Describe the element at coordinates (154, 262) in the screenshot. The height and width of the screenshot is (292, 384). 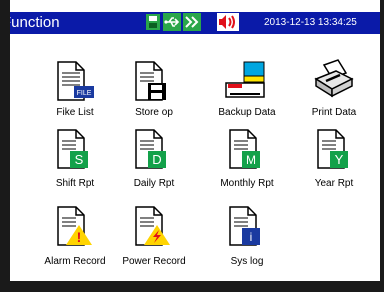
I see `menu-label-power-record: Power Record` at that location.